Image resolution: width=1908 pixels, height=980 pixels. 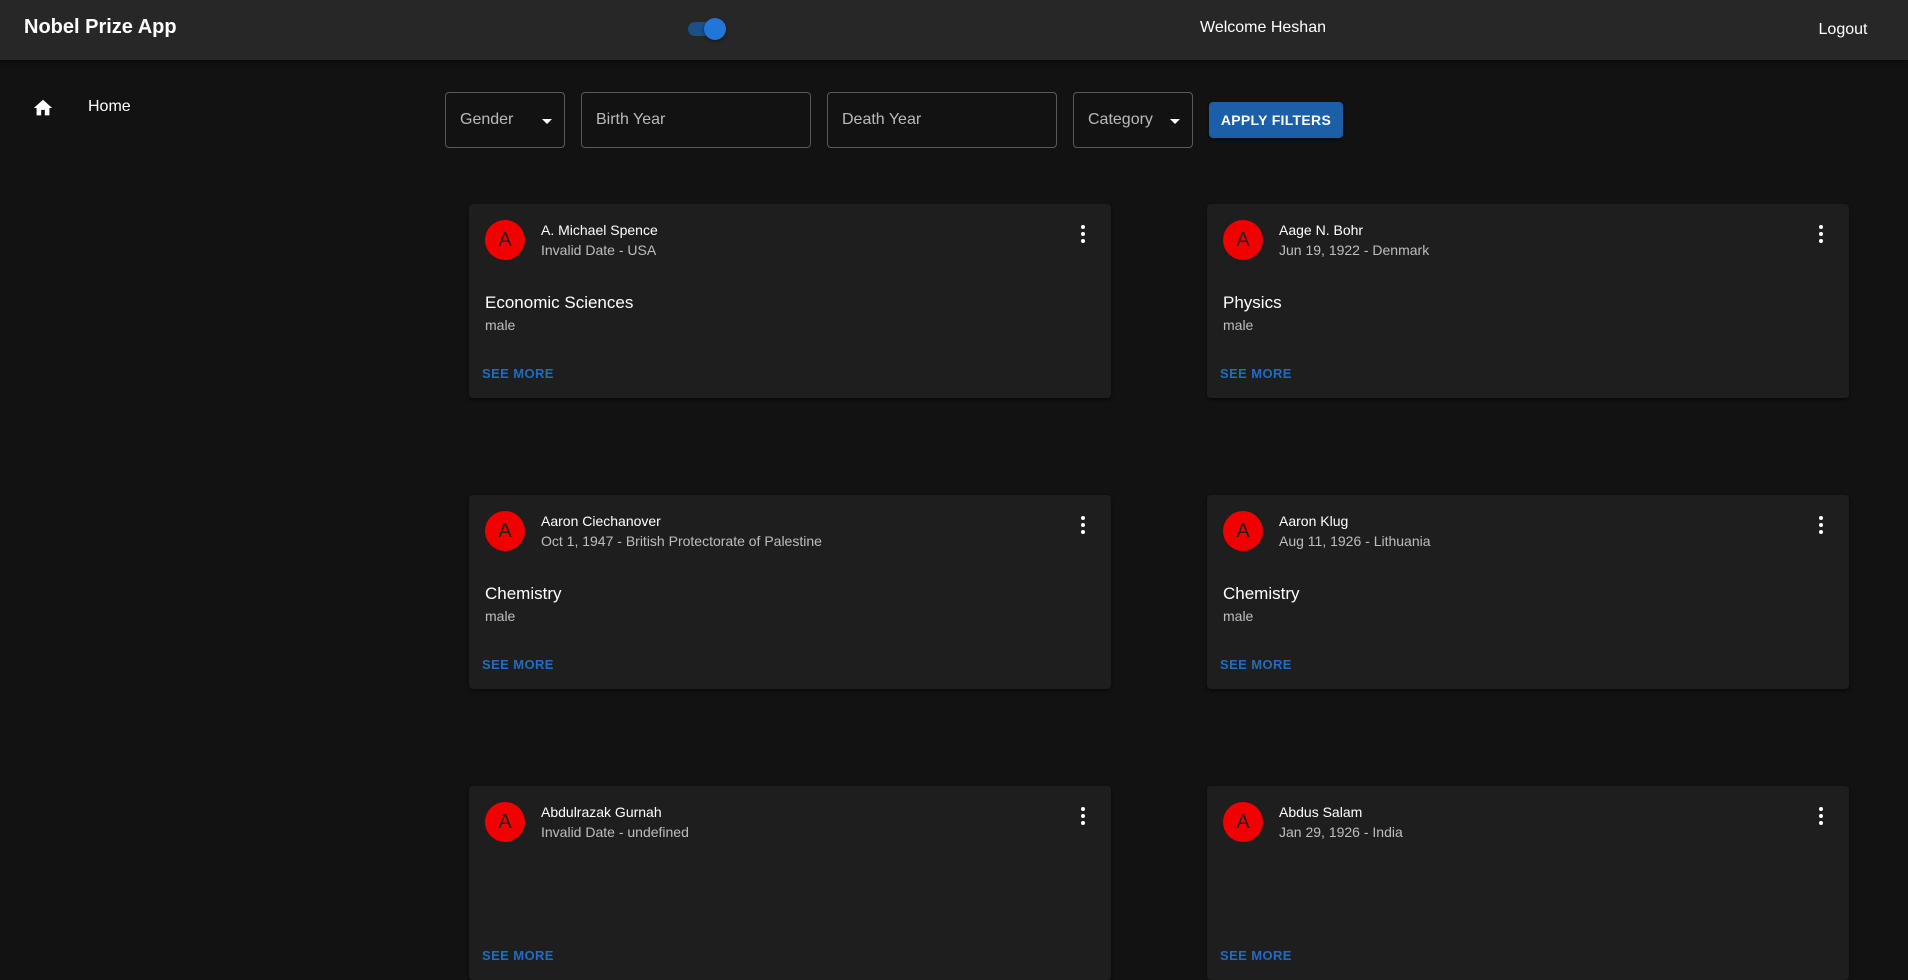 I want to click on logout-button: Logout, so click(x=1843, y=30).